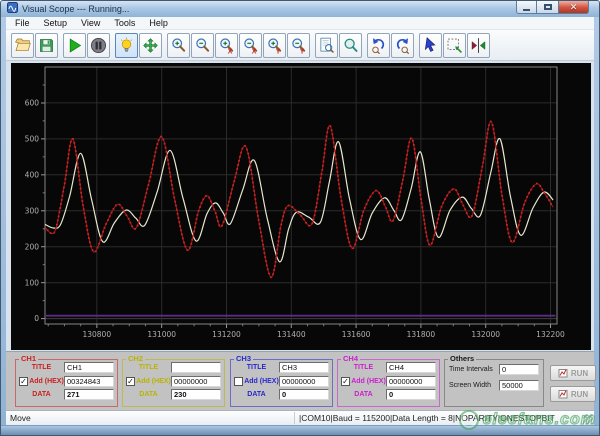  Describe the element at coordinates (238, 381) in the screenshot. I see `ch3-addr-checkbox` at that location.